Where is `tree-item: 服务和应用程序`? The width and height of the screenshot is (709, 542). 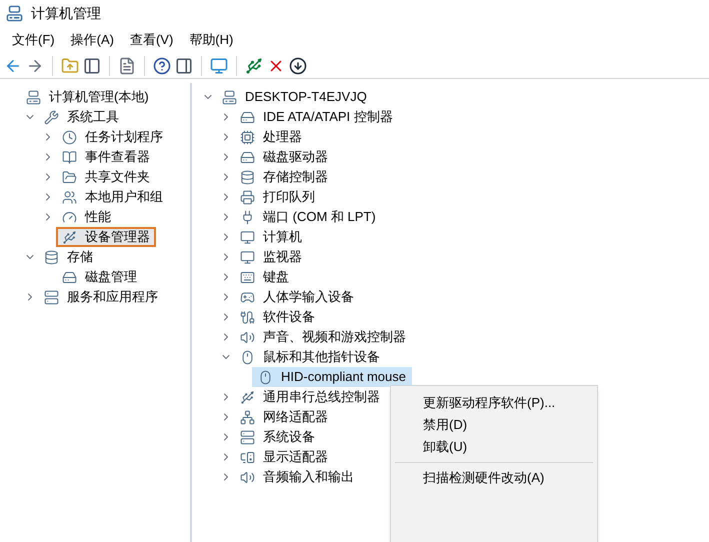 tree-item: 服务和应用程序 is located at coordinates (101, 297).